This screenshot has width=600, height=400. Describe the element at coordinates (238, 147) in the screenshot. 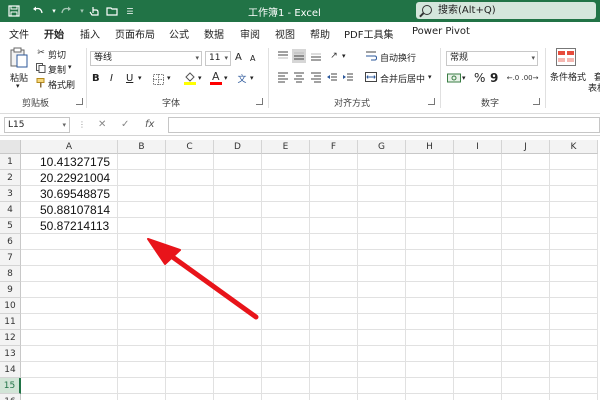

I see `column-header-d: D` at that location.